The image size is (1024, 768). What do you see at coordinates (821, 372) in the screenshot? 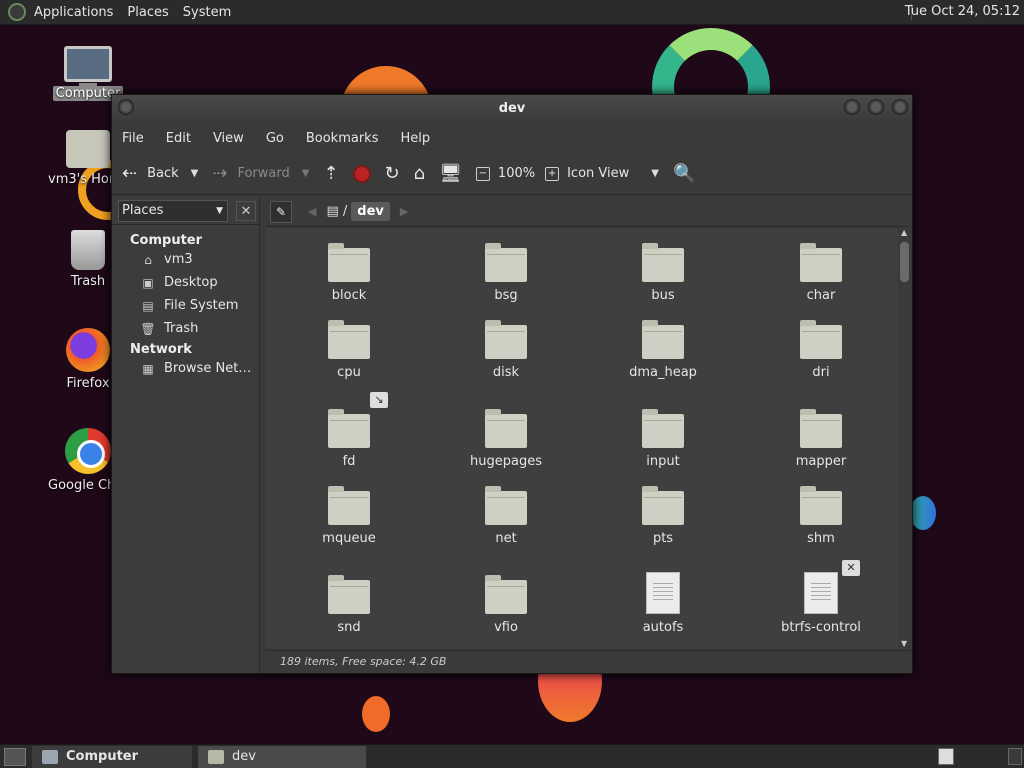
I see `file-item-label: dri` at bounding box center [821, 372].